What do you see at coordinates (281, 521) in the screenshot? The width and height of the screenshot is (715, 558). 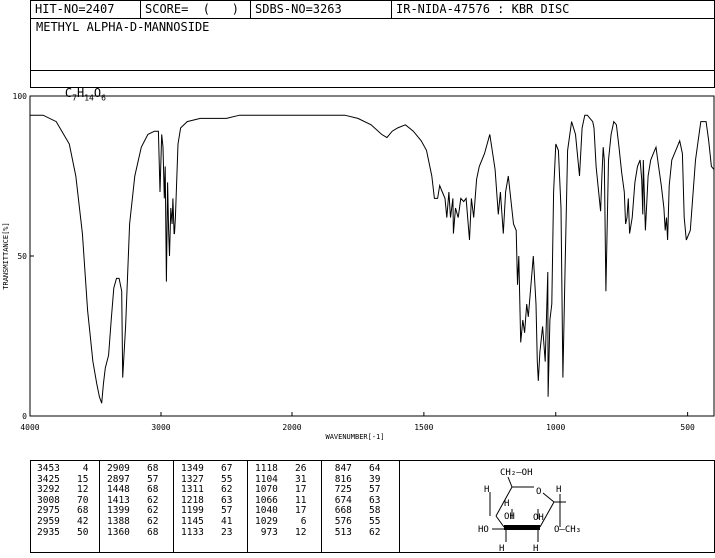 I see `peak-row: 1029 6` at bounding box center [281, 521].